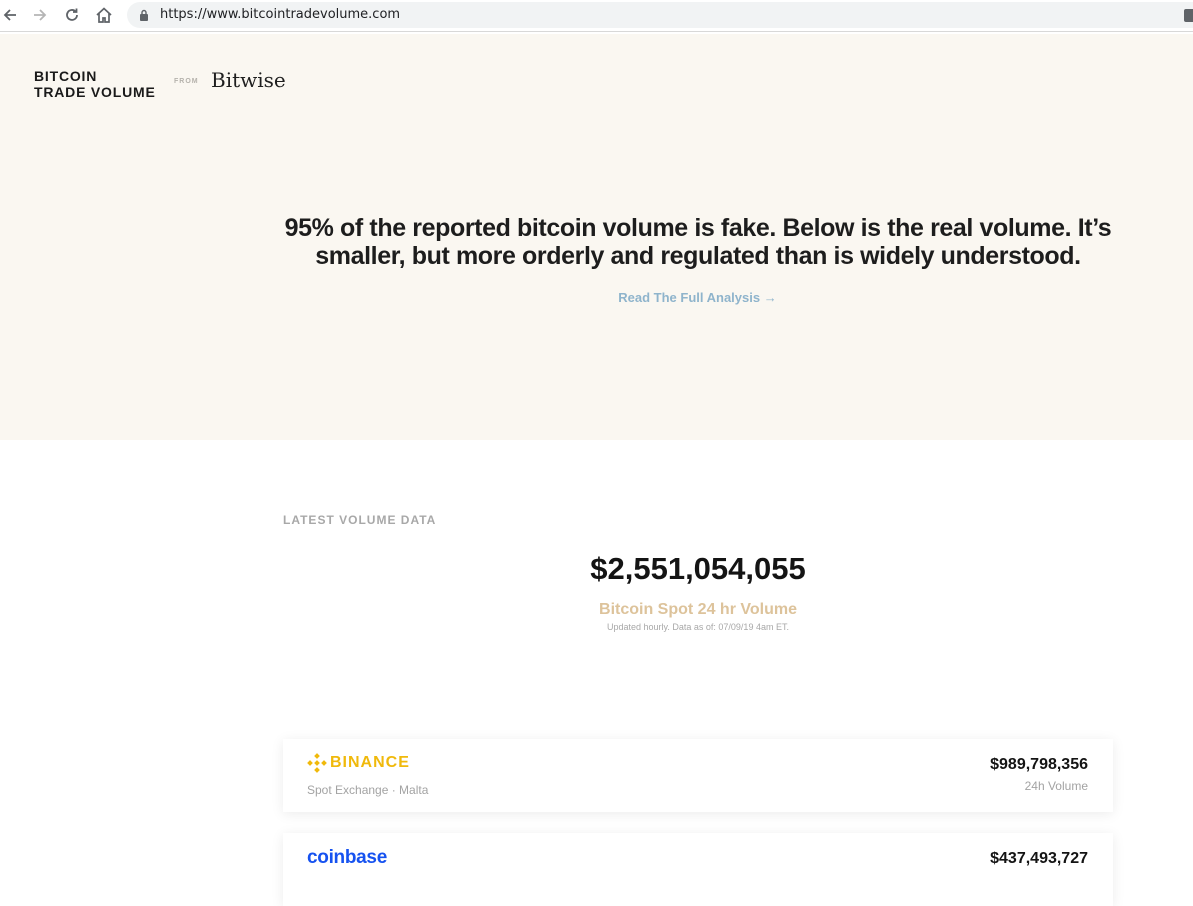 The image size is (1193, 906). Describe the element at coordinates (248, 80) in the screenshot. I see `bitwise-logo: Bitwise` at that location.